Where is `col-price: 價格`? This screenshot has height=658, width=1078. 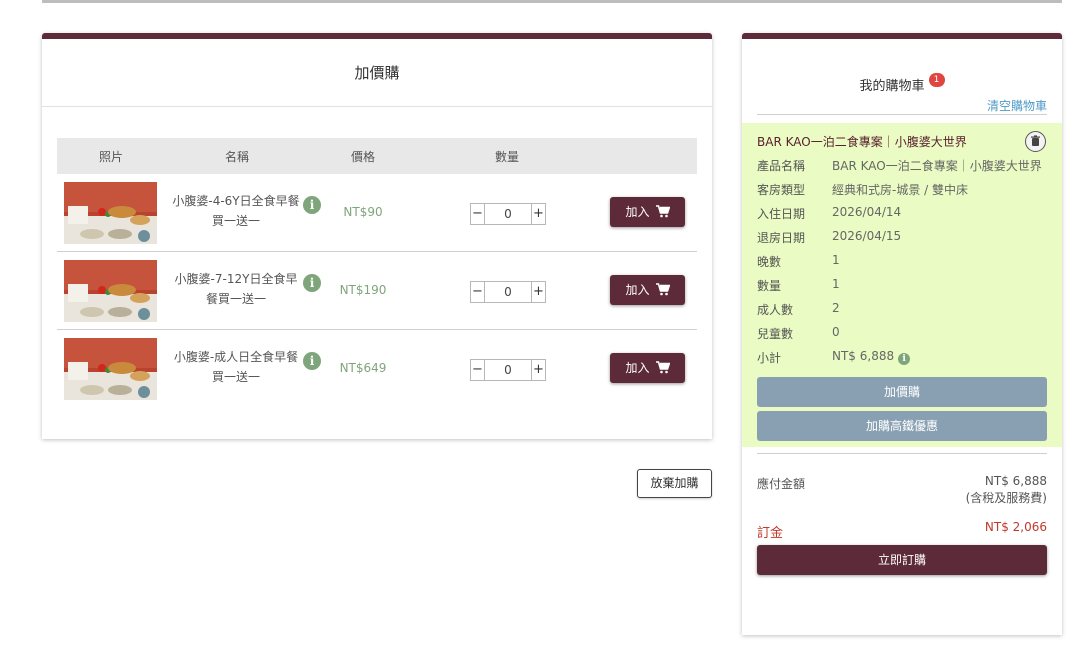
col-price: 價格 is located at coordinates (363, 157).